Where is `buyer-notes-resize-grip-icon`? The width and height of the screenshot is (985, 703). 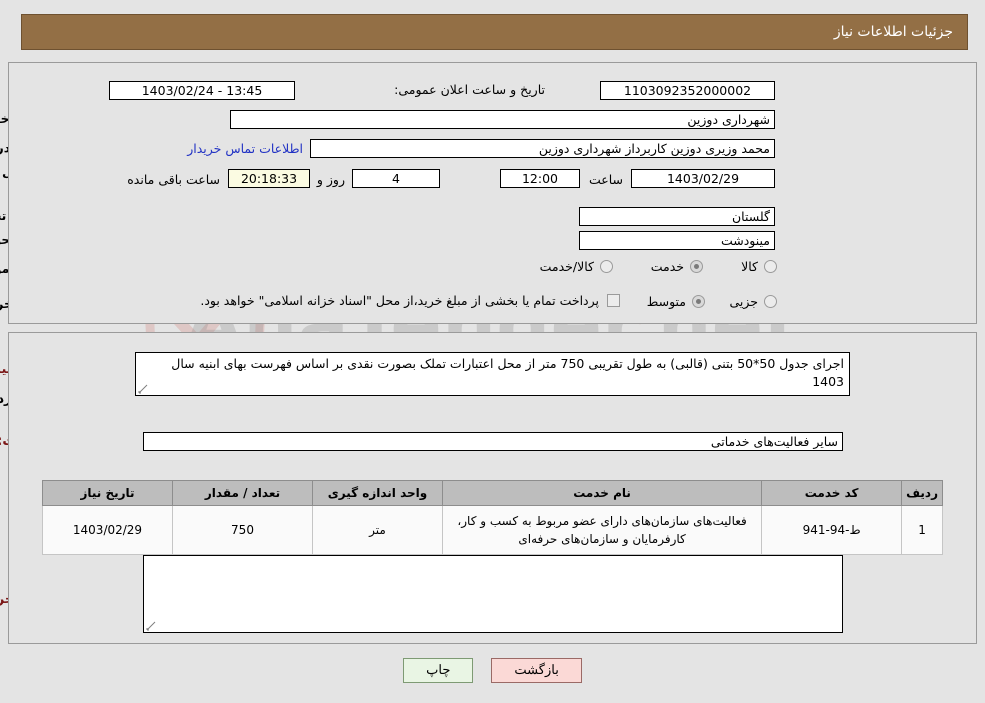
buyer-notes-resize-grip-icon is located at coordinates (151, 626).